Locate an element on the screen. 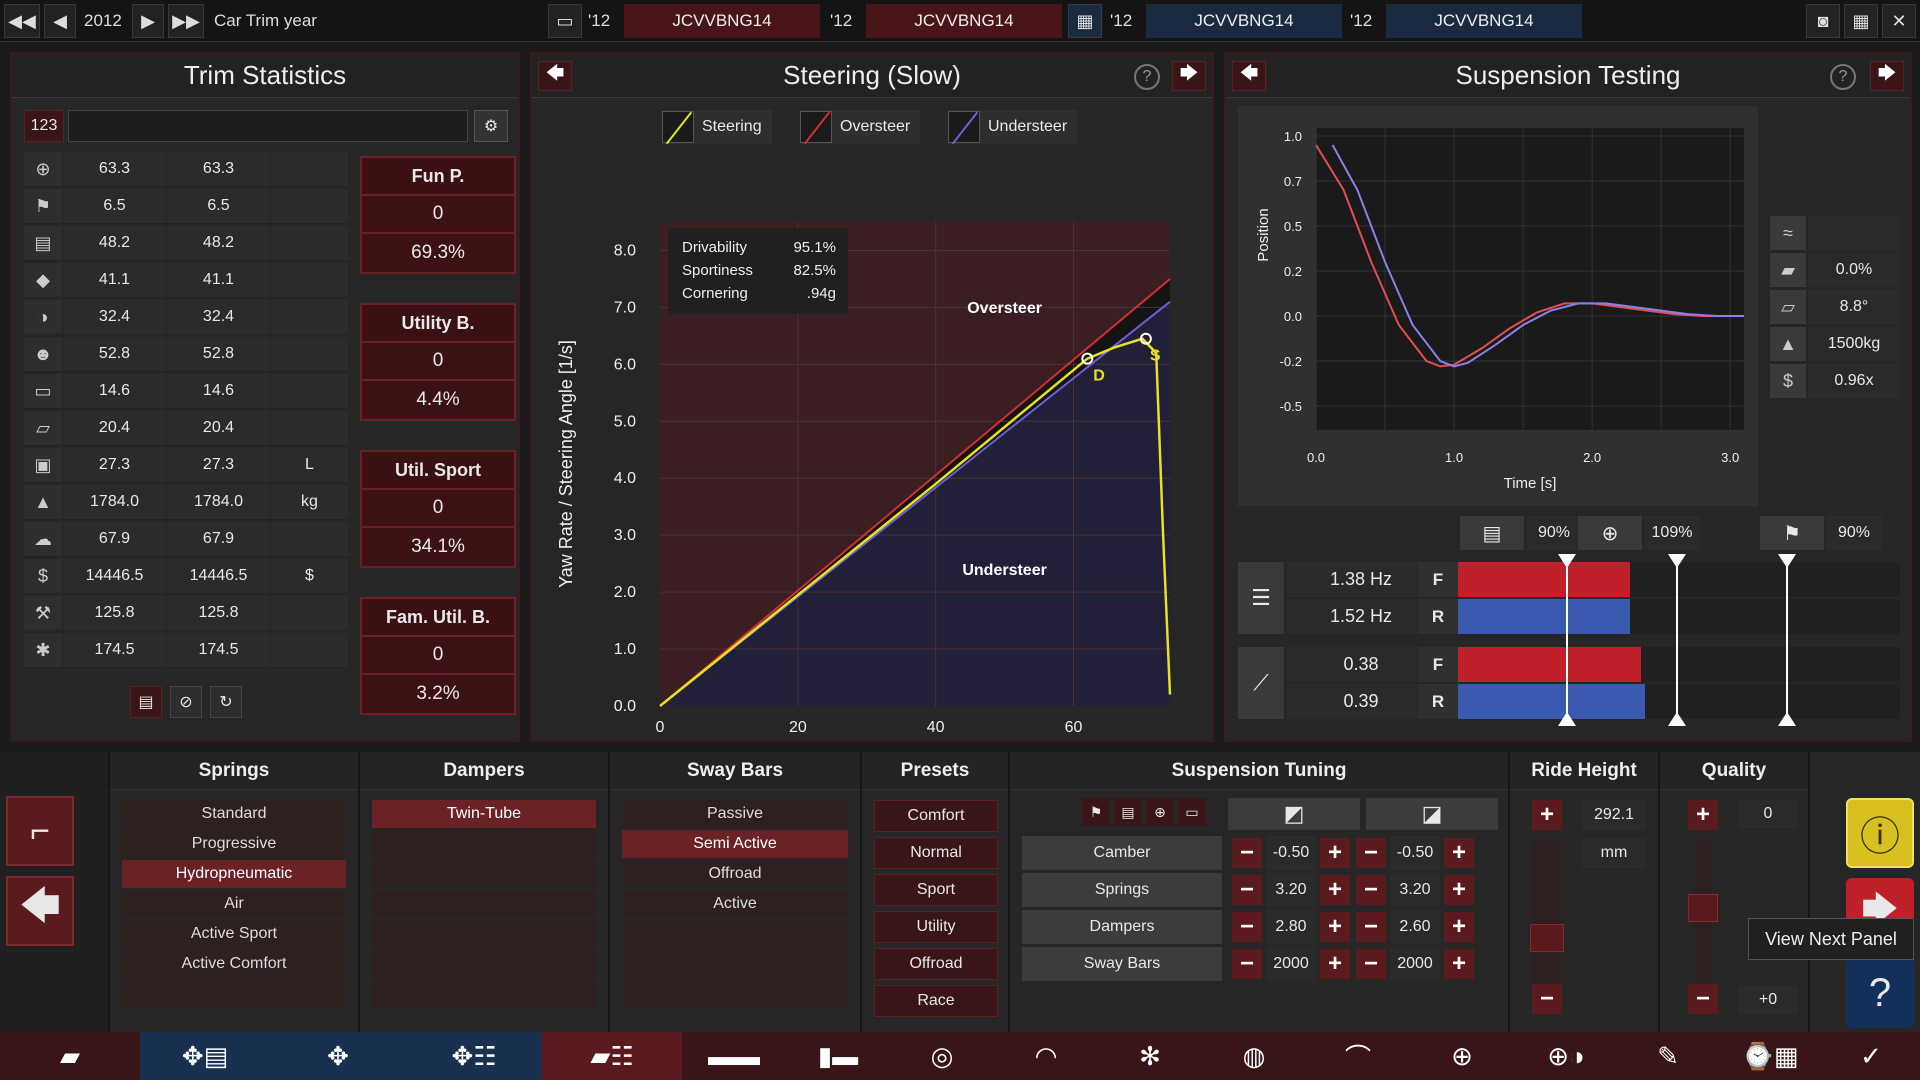  gearbox-tab: ▮▬ is located at coordinates (838, 1056).